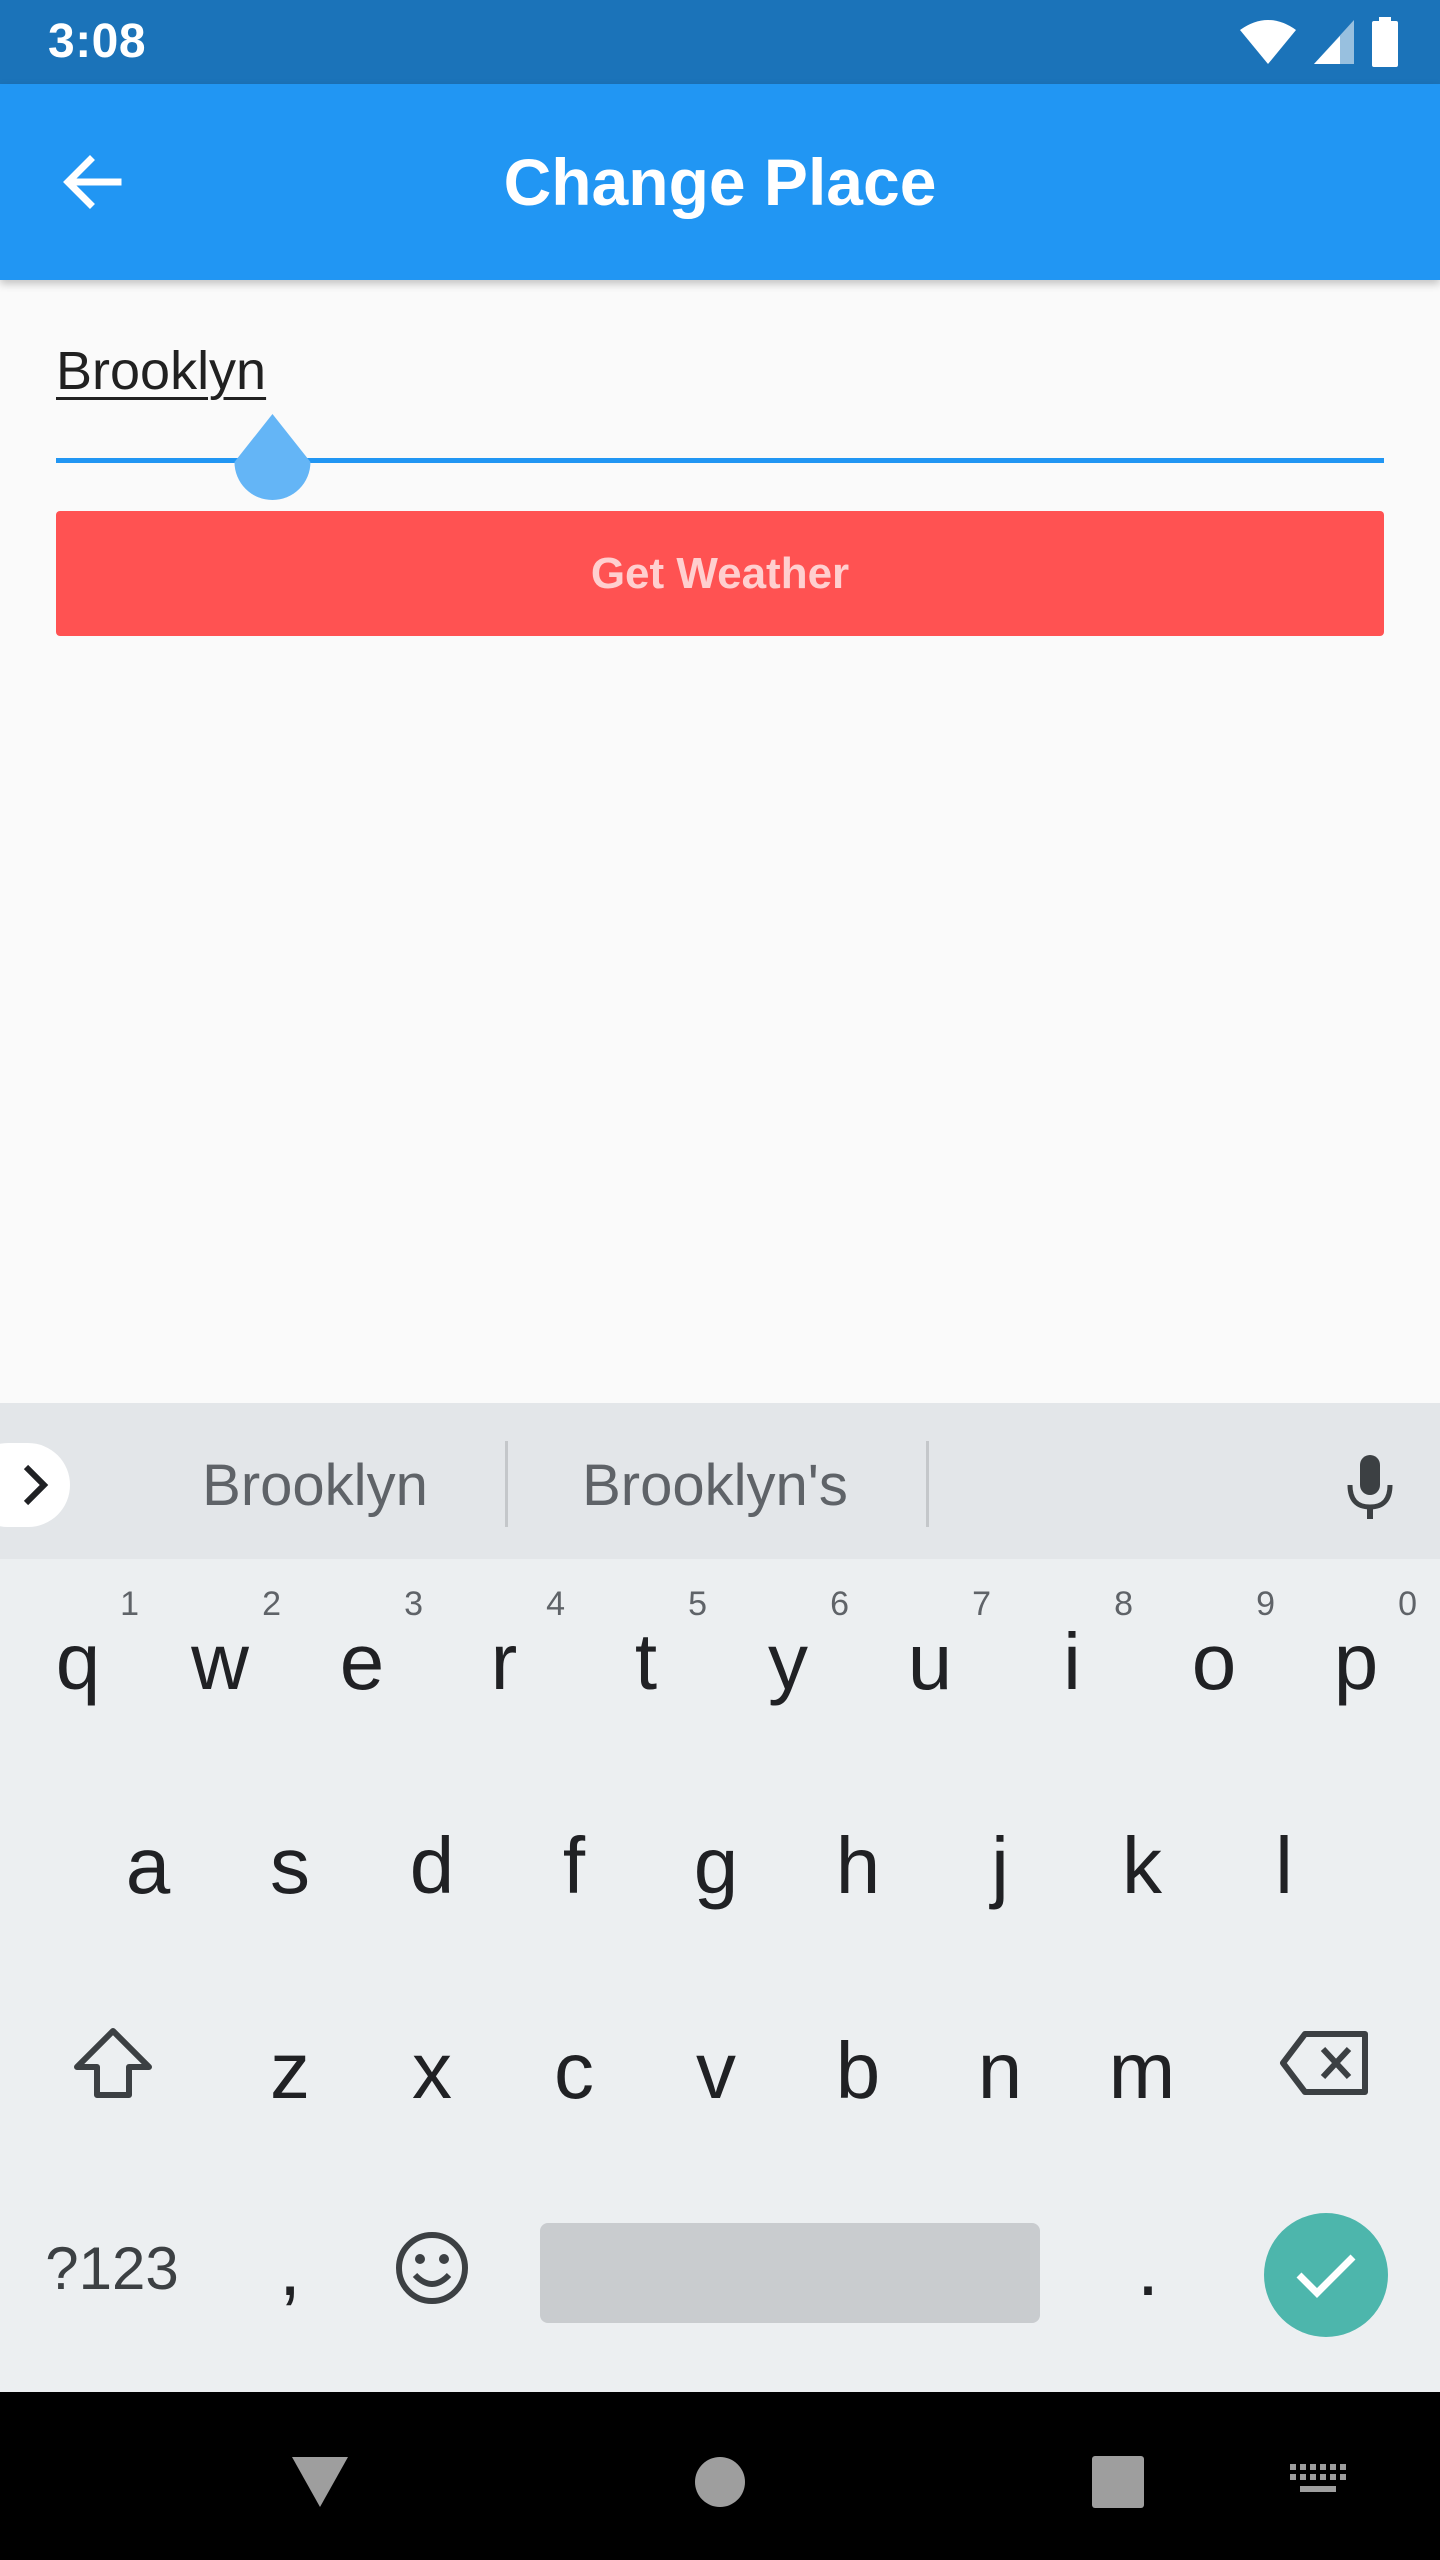  I want to click on emoji-key, so click(432, 2268).